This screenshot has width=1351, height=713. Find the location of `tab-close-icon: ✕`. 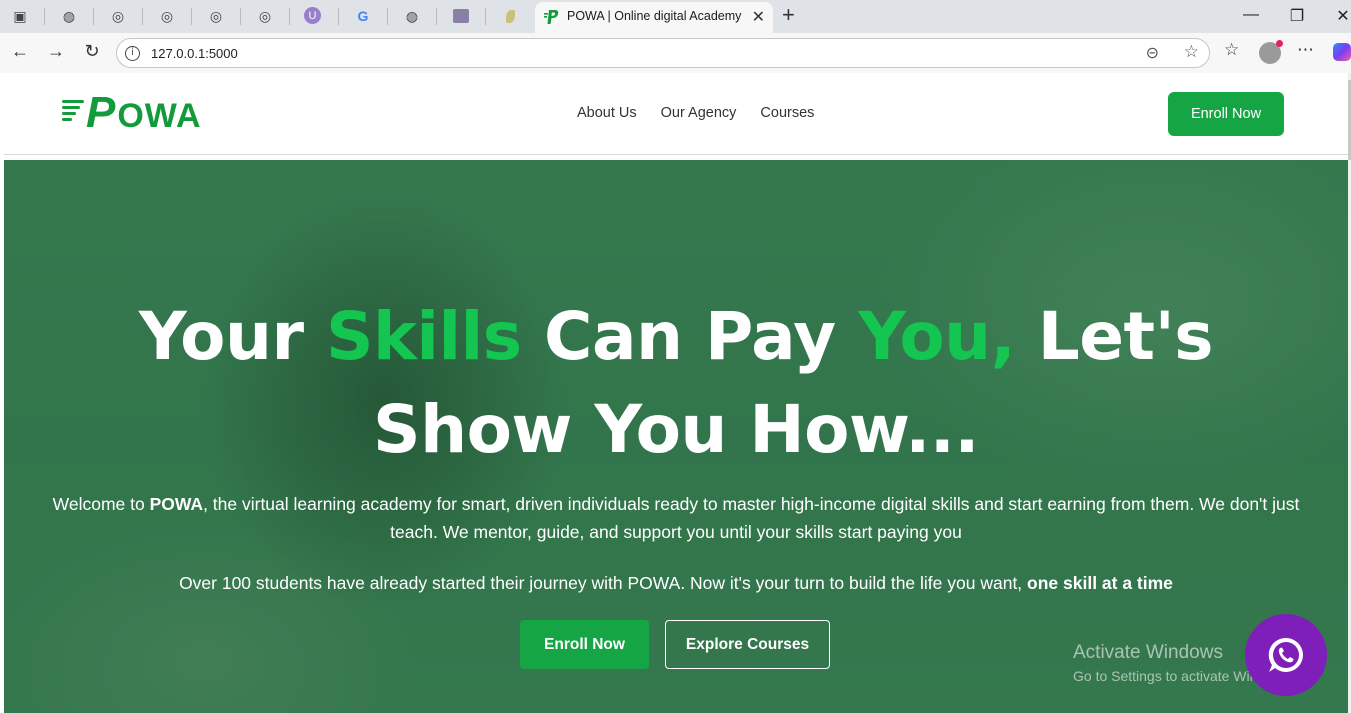

tab-close-icon: ✕ is located at coordinates (758, 17).